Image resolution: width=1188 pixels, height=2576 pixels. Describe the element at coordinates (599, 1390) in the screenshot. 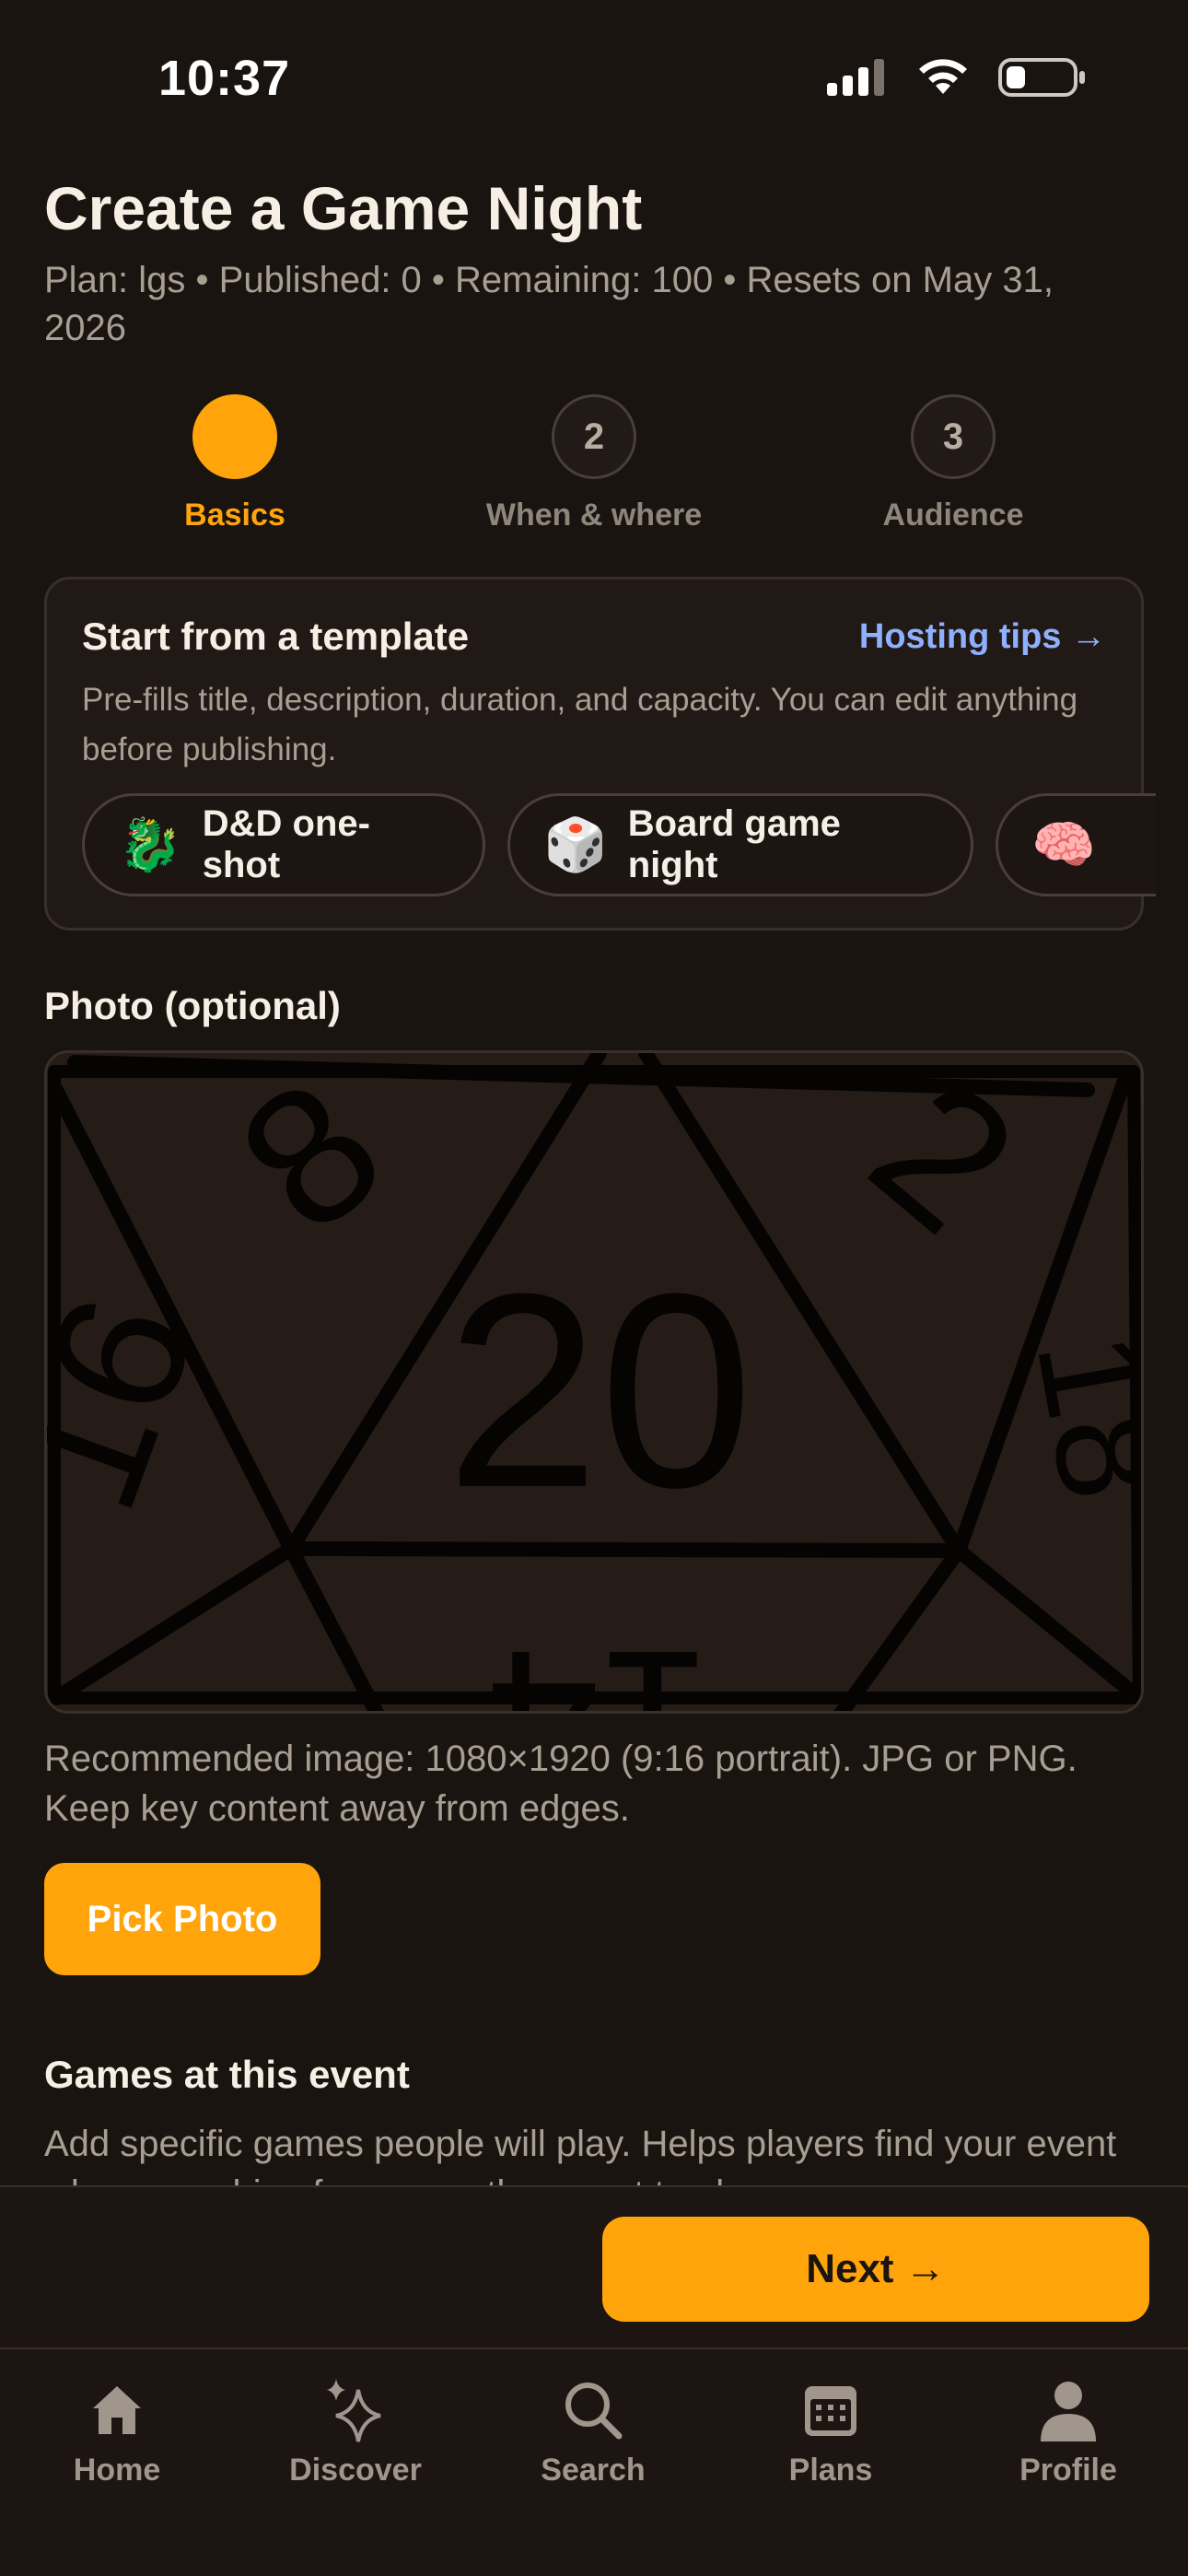

I see `die-number-center: 20` at that location.